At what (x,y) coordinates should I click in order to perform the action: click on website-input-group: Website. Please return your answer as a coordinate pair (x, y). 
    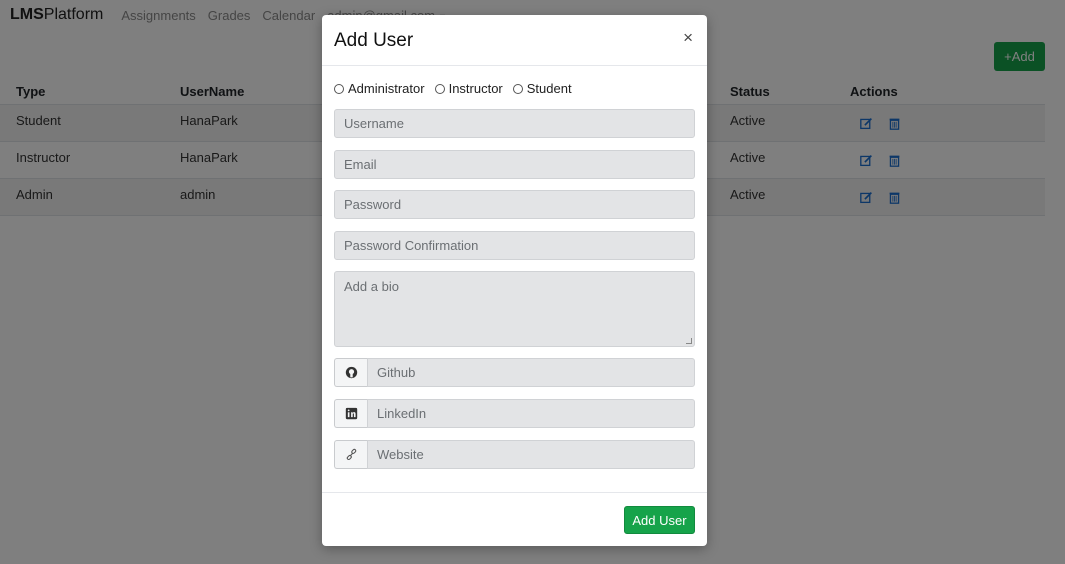
    Looking at the image, I should click on (514, 454).